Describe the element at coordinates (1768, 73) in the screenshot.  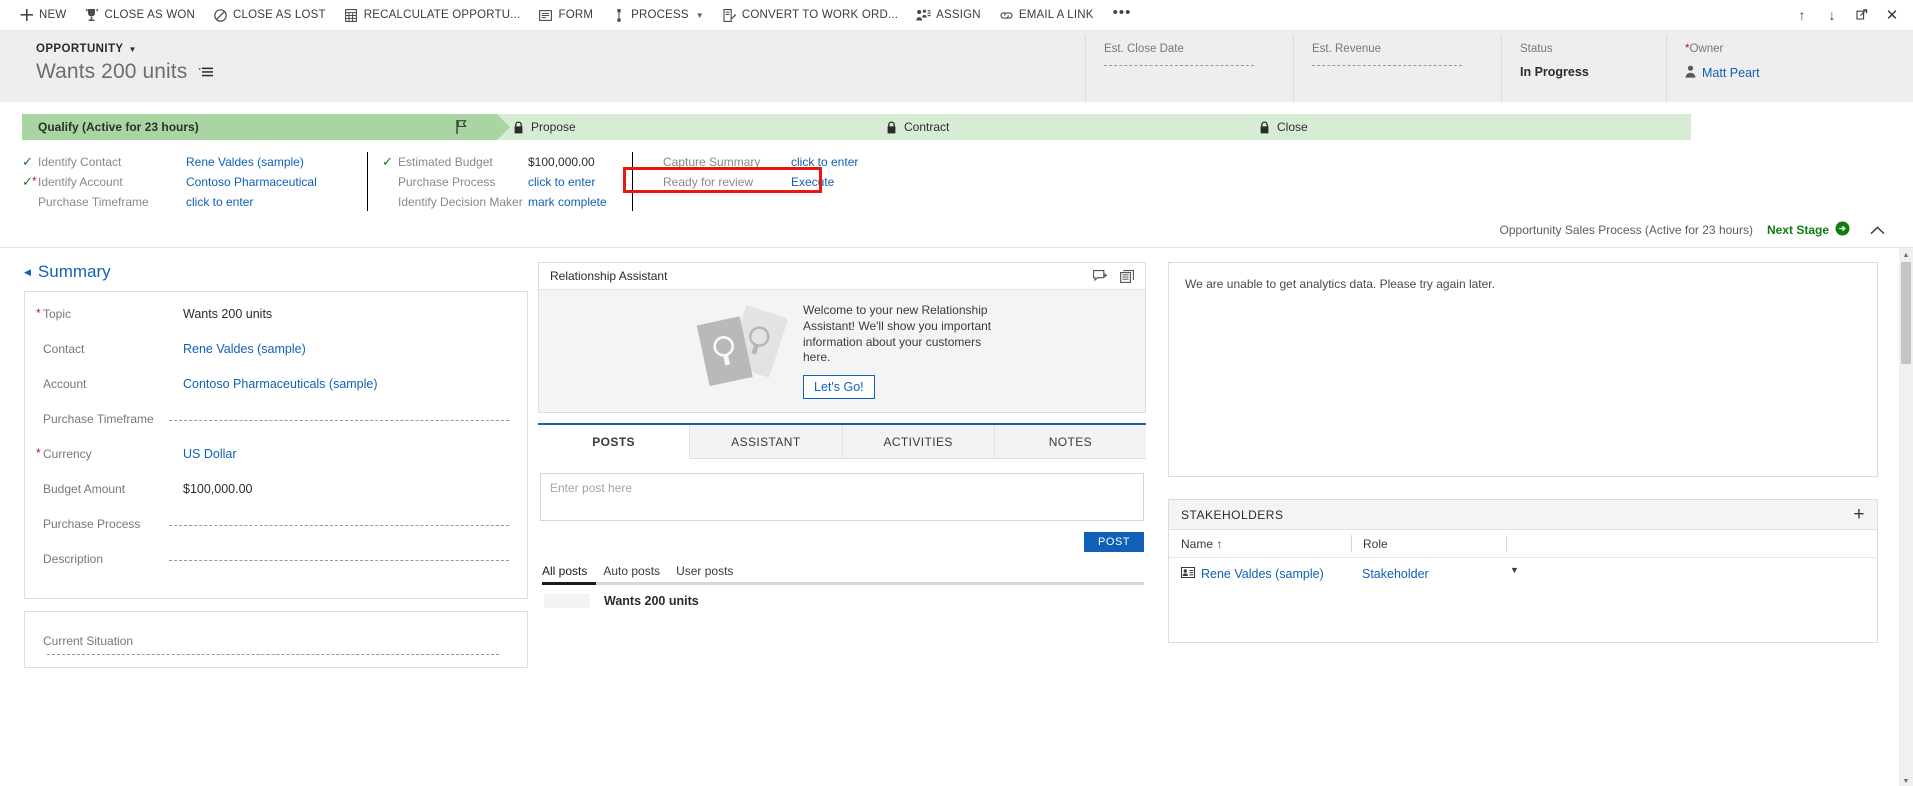
I see `owner-value: Matt Peart` at that location.